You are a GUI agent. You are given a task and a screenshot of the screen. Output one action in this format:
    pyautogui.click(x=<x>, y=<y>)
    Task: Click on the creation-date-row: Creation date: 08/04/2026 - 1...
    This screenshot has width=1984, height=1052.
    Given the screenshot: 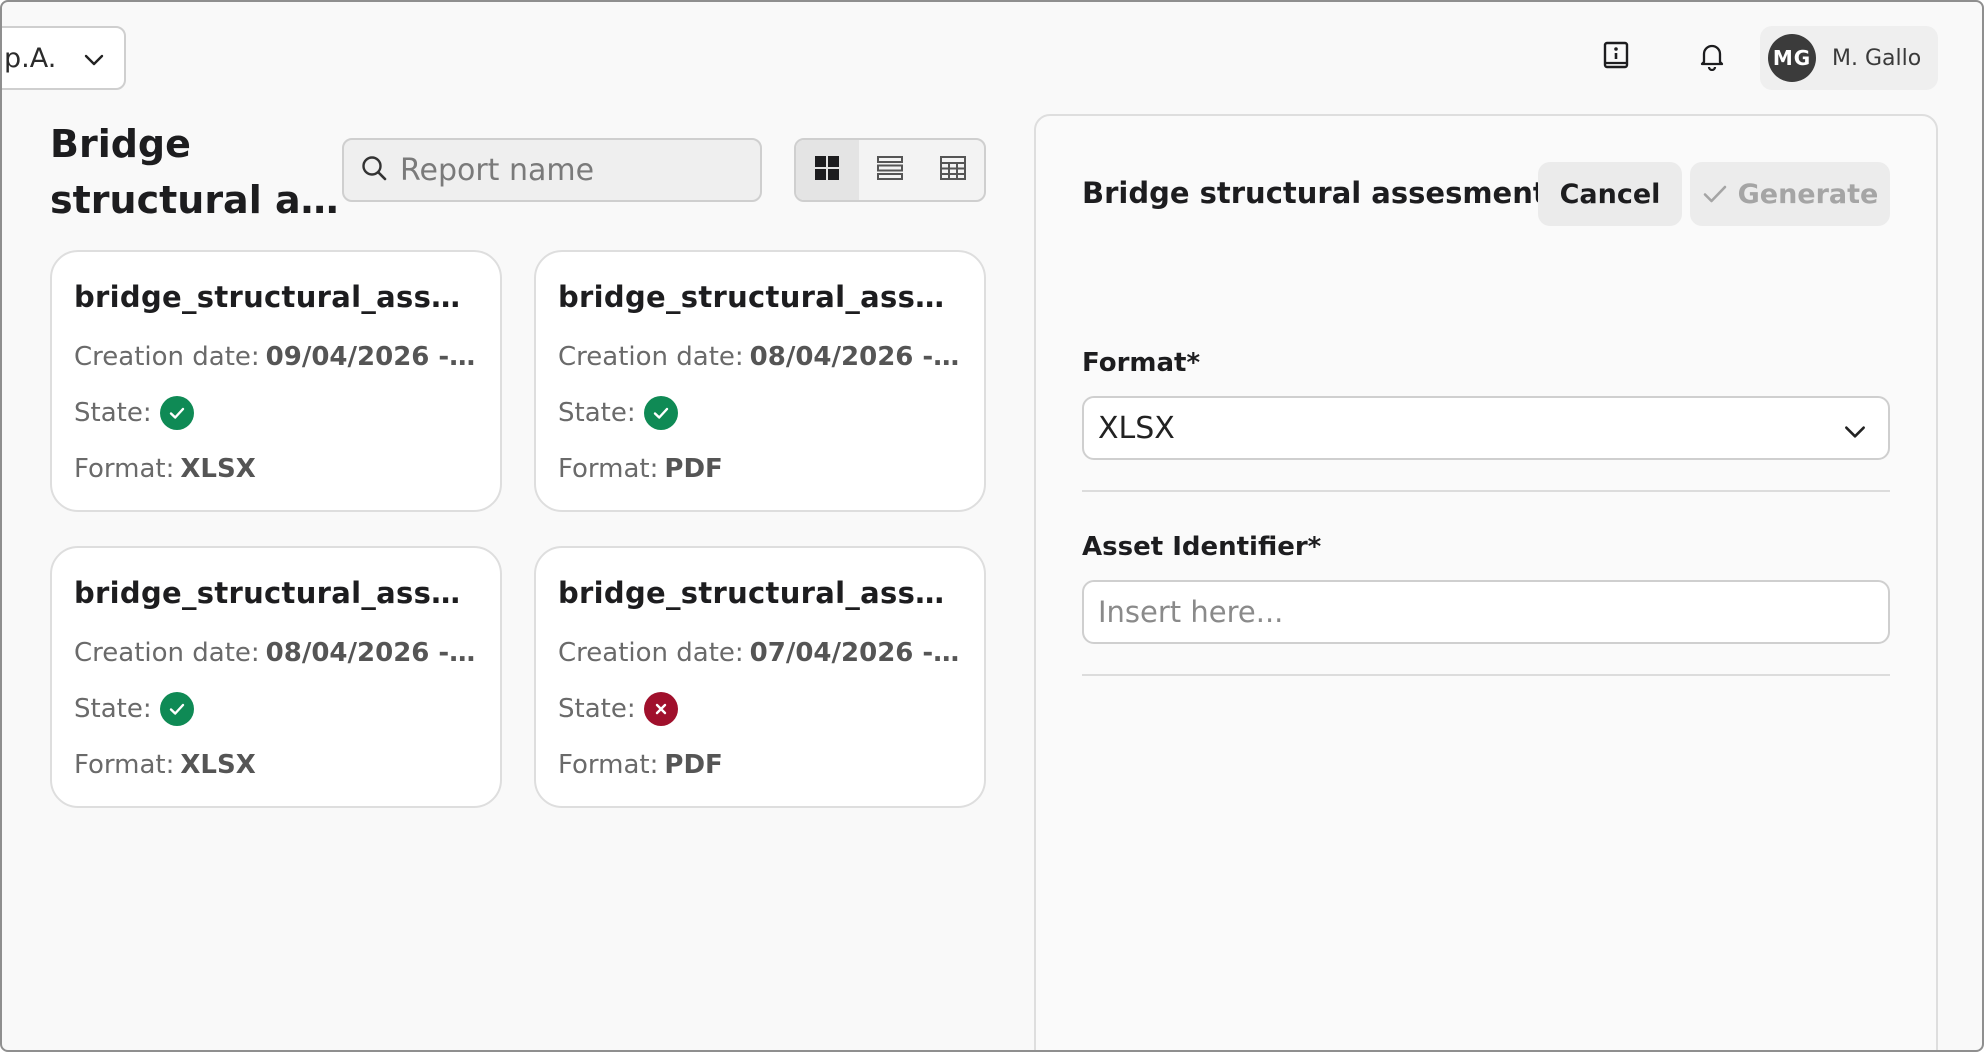 What is the action you would take?
    pyautogui.click(x=760, y=357)
    